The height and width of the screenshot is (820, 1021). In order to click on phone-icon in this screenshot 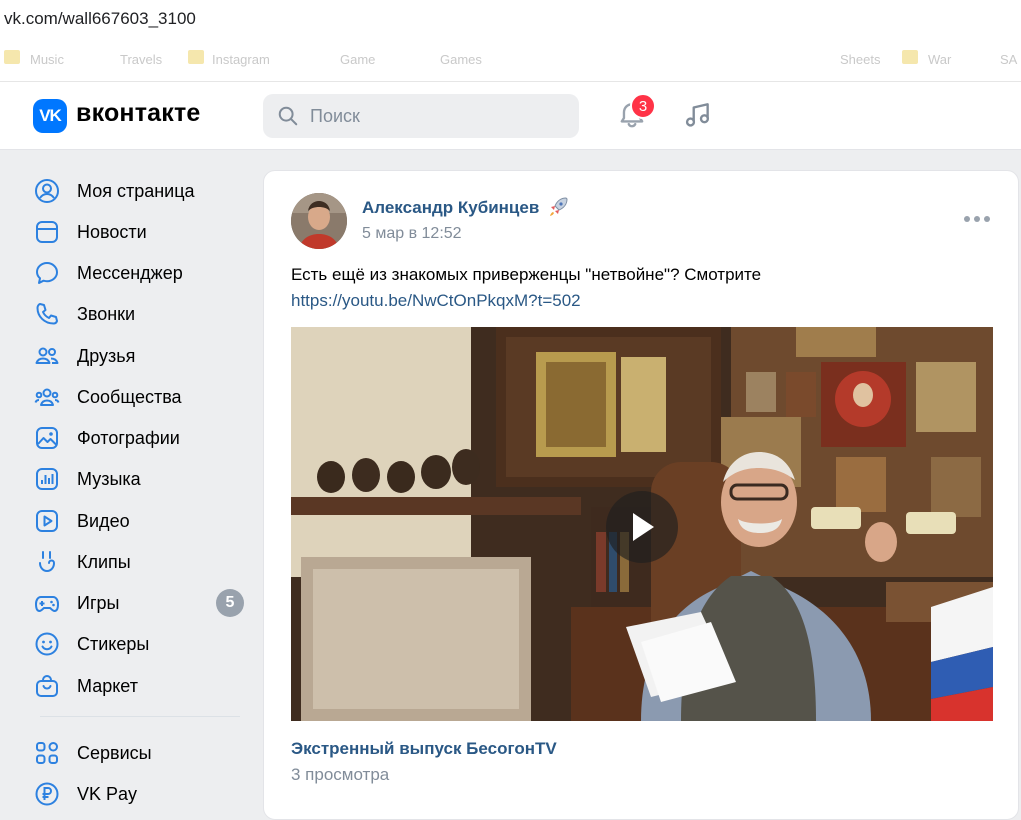, I will do `click(47, 314)`.